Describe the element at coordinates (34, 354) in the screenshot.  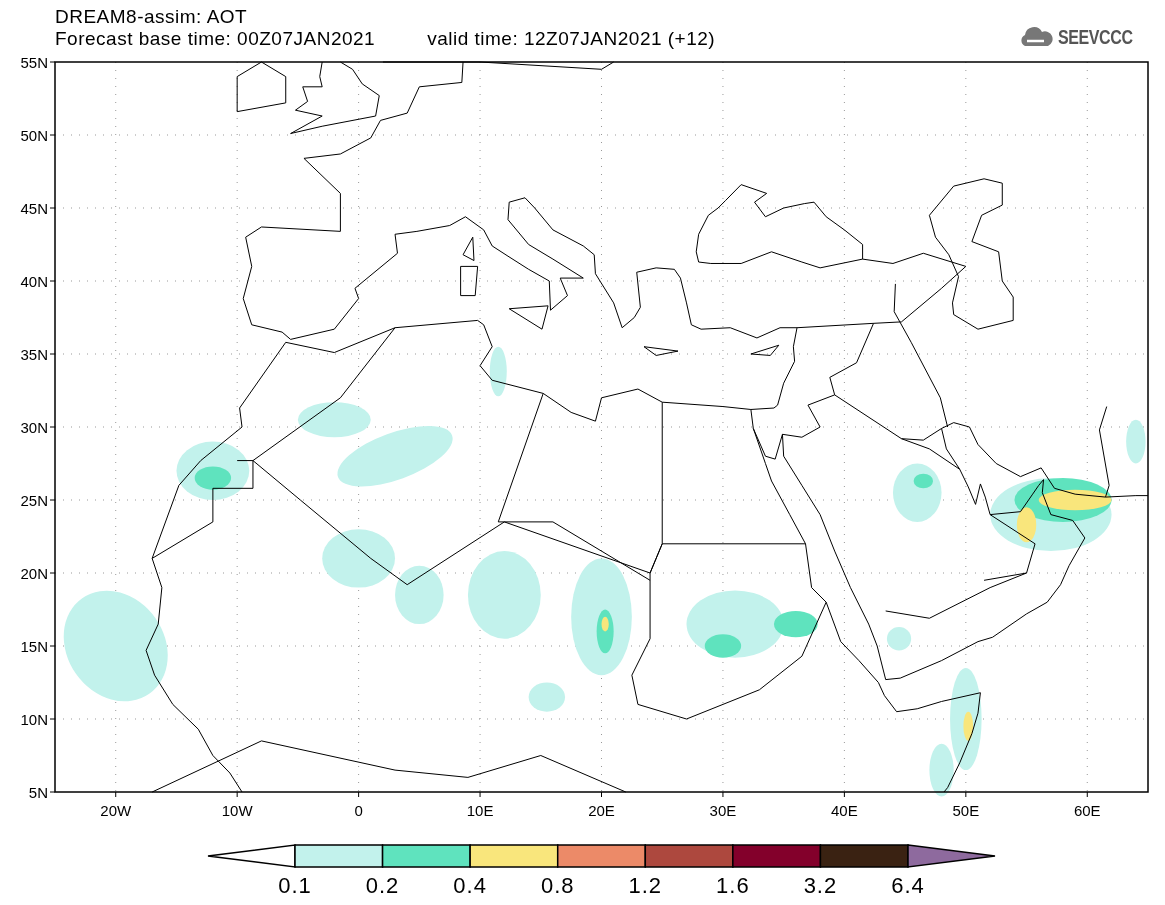
I see `latitude-label: 35N` at that location.